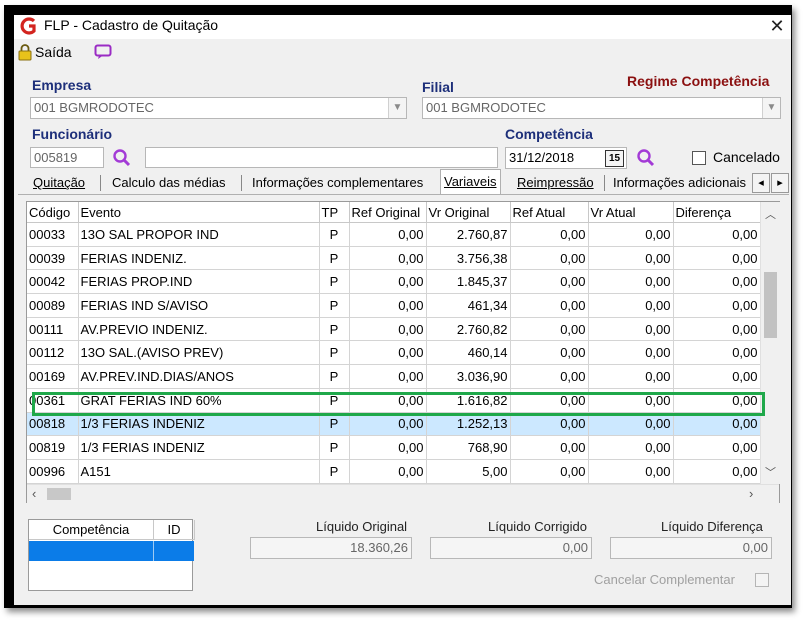 This screenshot has width=803, height=620. Describe the element at coordinates (468, 376) in the screenshot. I see `cell-vr-original: 3.036,90` at that location.